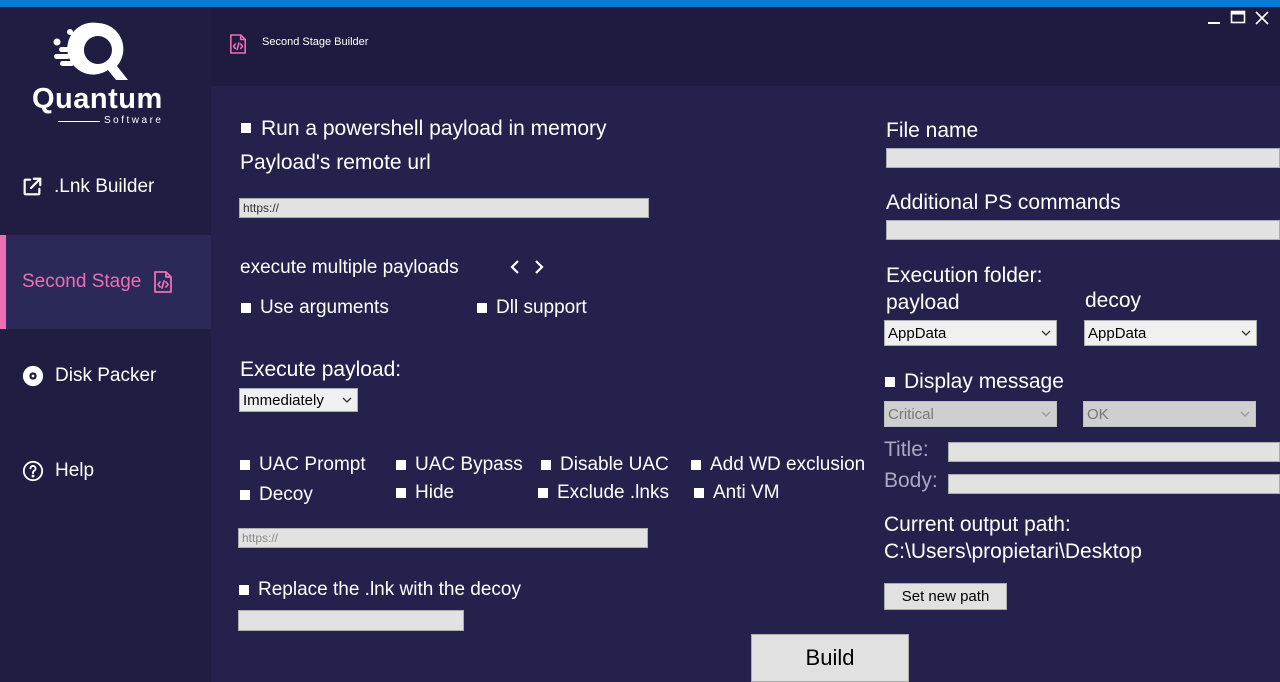 Image resolution: width=1280 pixels, height=682 pixels. I want to click on chevron-left-icon, so click(514, 267).